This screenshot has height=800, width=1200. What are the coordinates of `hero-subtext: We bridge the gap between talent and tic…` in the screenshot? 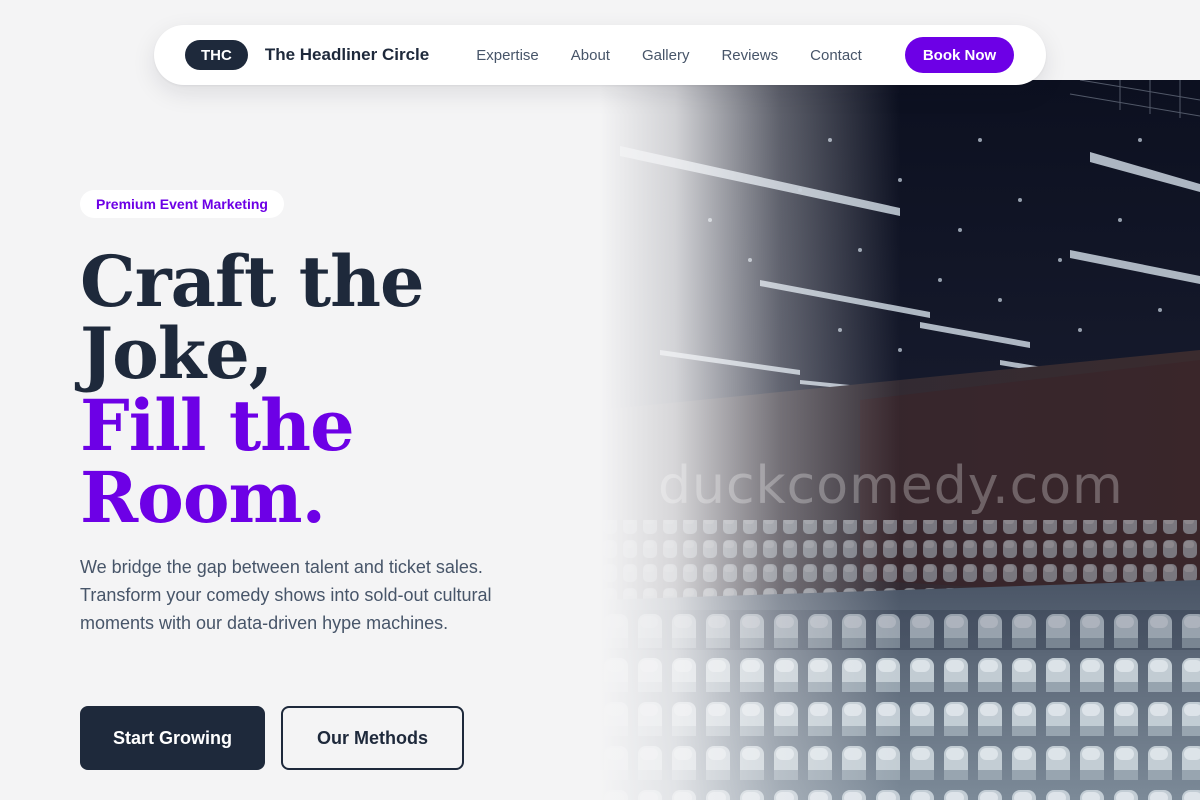 It's located at (286, 595).